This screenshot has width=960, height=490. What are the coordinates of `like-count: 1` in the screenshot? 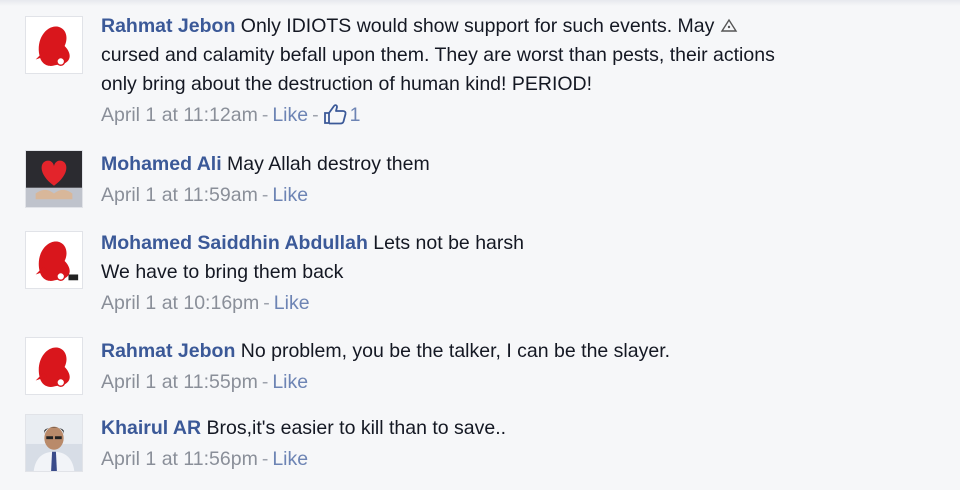 It's located at (355, 115).